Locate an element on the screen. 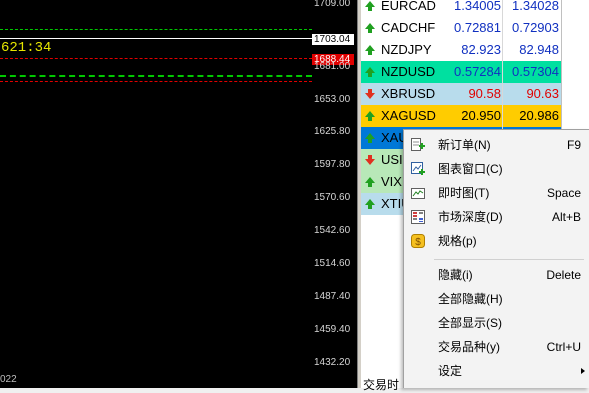 The width and height of the screenshot is (589, 393). menu-item-label: 即时图(T) is located at coordinates (464, 193).